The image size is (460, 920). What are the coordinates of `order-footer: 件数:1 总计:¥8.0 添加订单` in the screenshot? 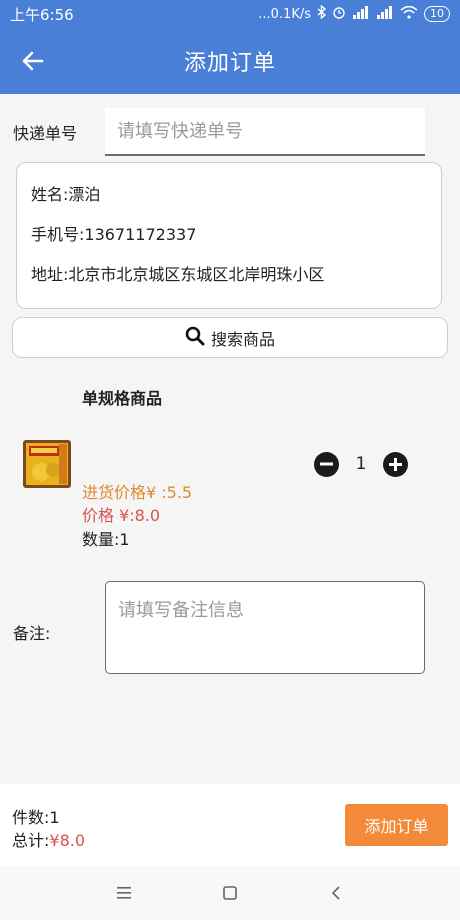 It's located at (230, 825).